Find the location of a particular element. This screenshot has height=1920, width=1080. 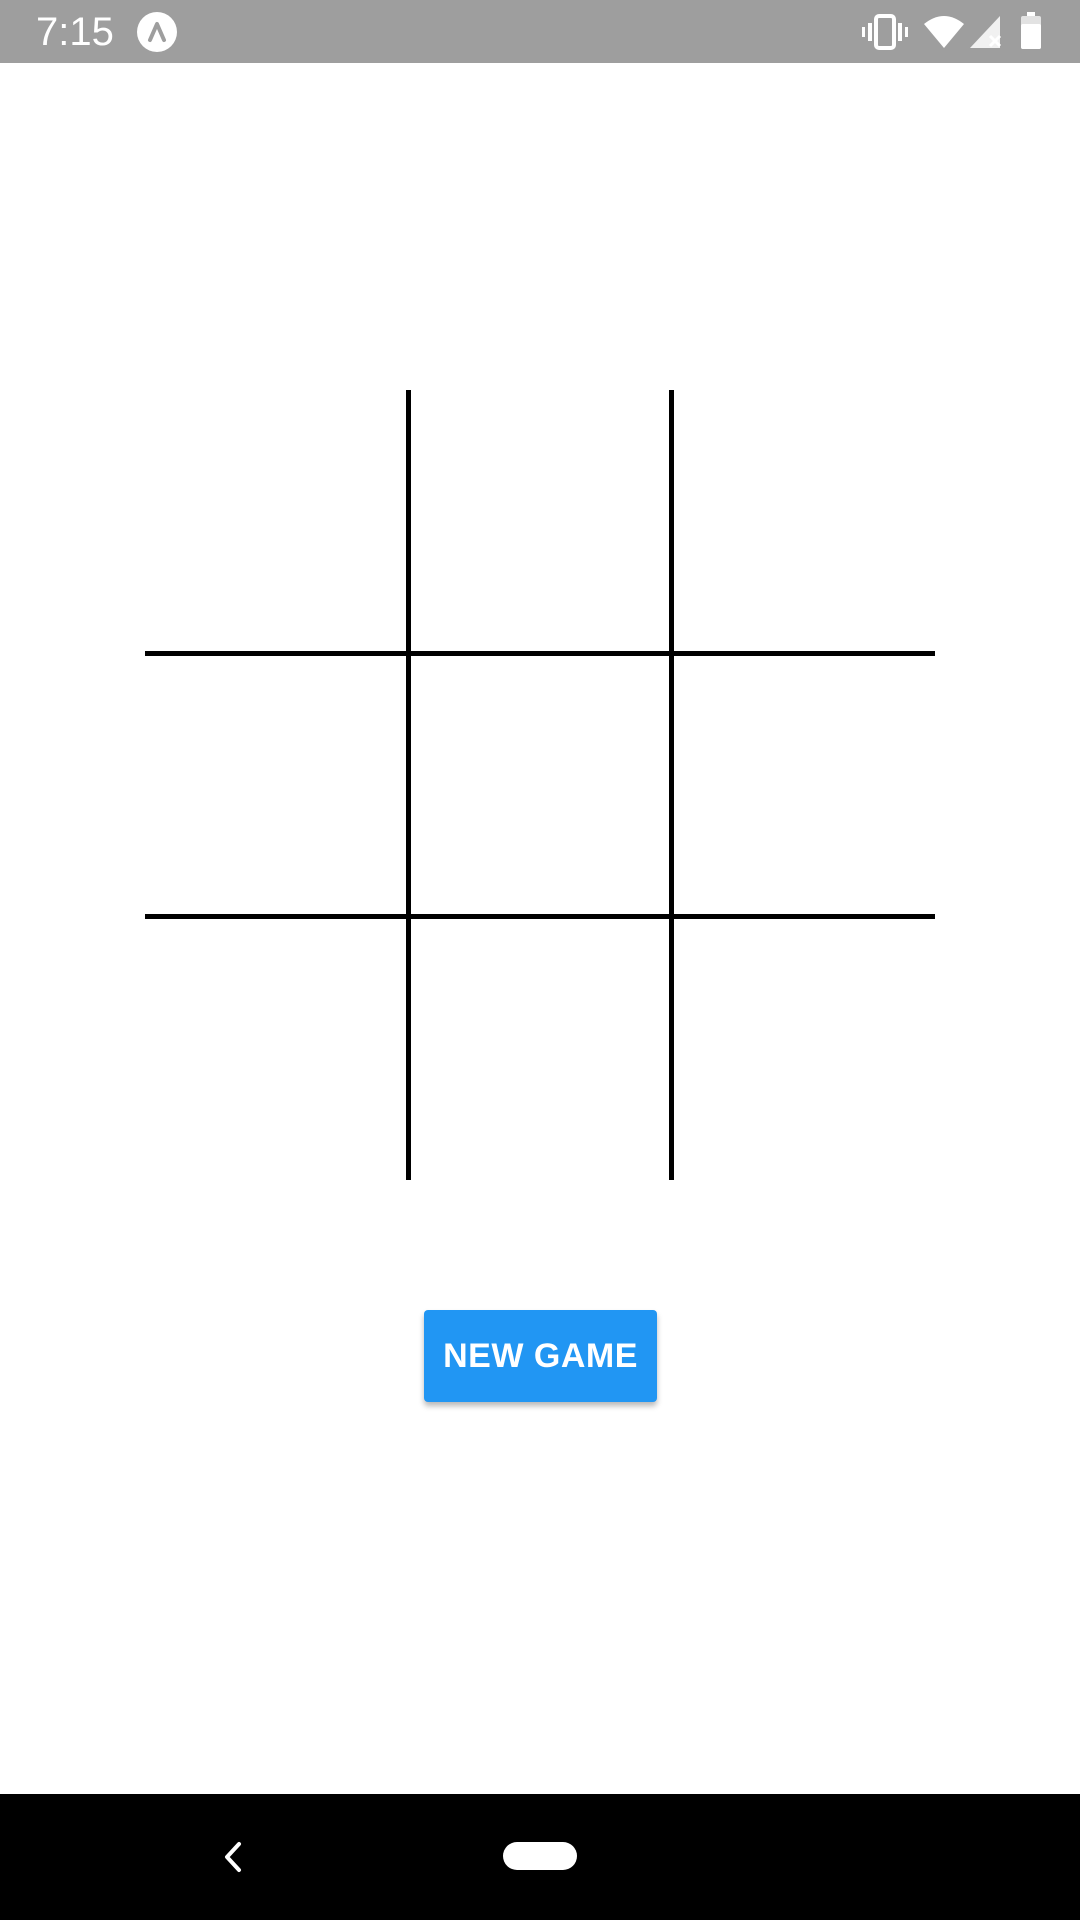

app-notification-icon is located at coordinates (157, 32).